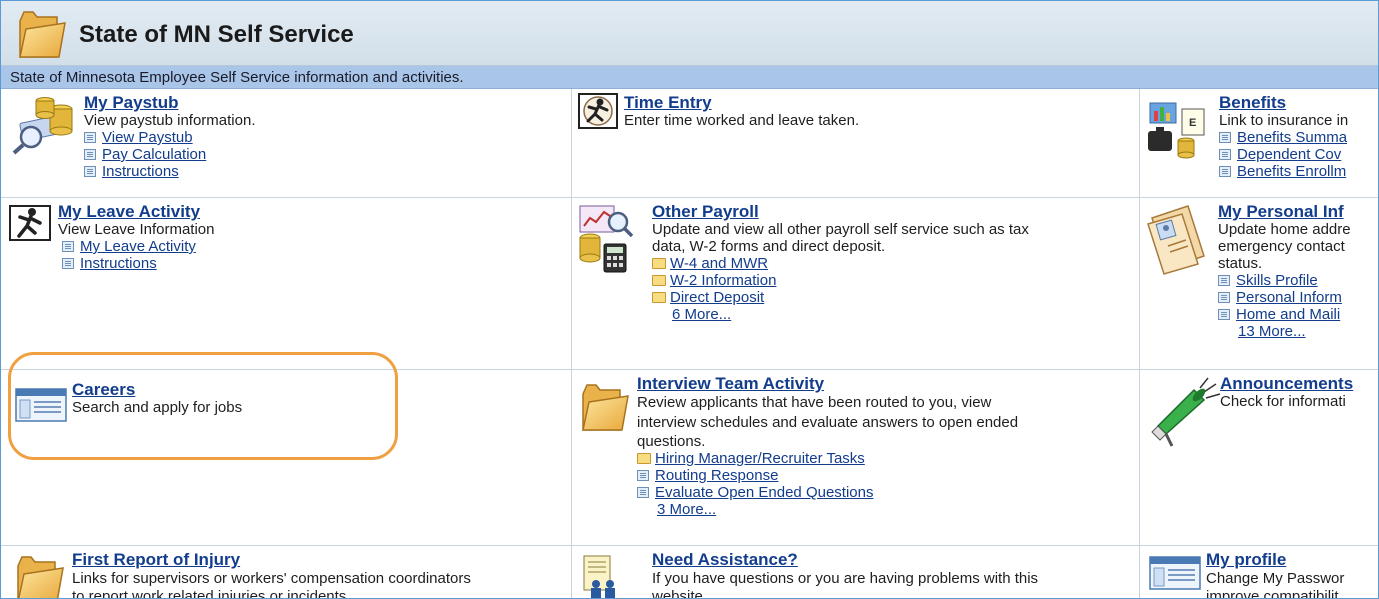 This screenshot has width=1379, height=599. What do you see at coordinates (157, 407) in the screenshot?
I see `careers-description: Search and apply for jobs` at bounding box center [157, 407].